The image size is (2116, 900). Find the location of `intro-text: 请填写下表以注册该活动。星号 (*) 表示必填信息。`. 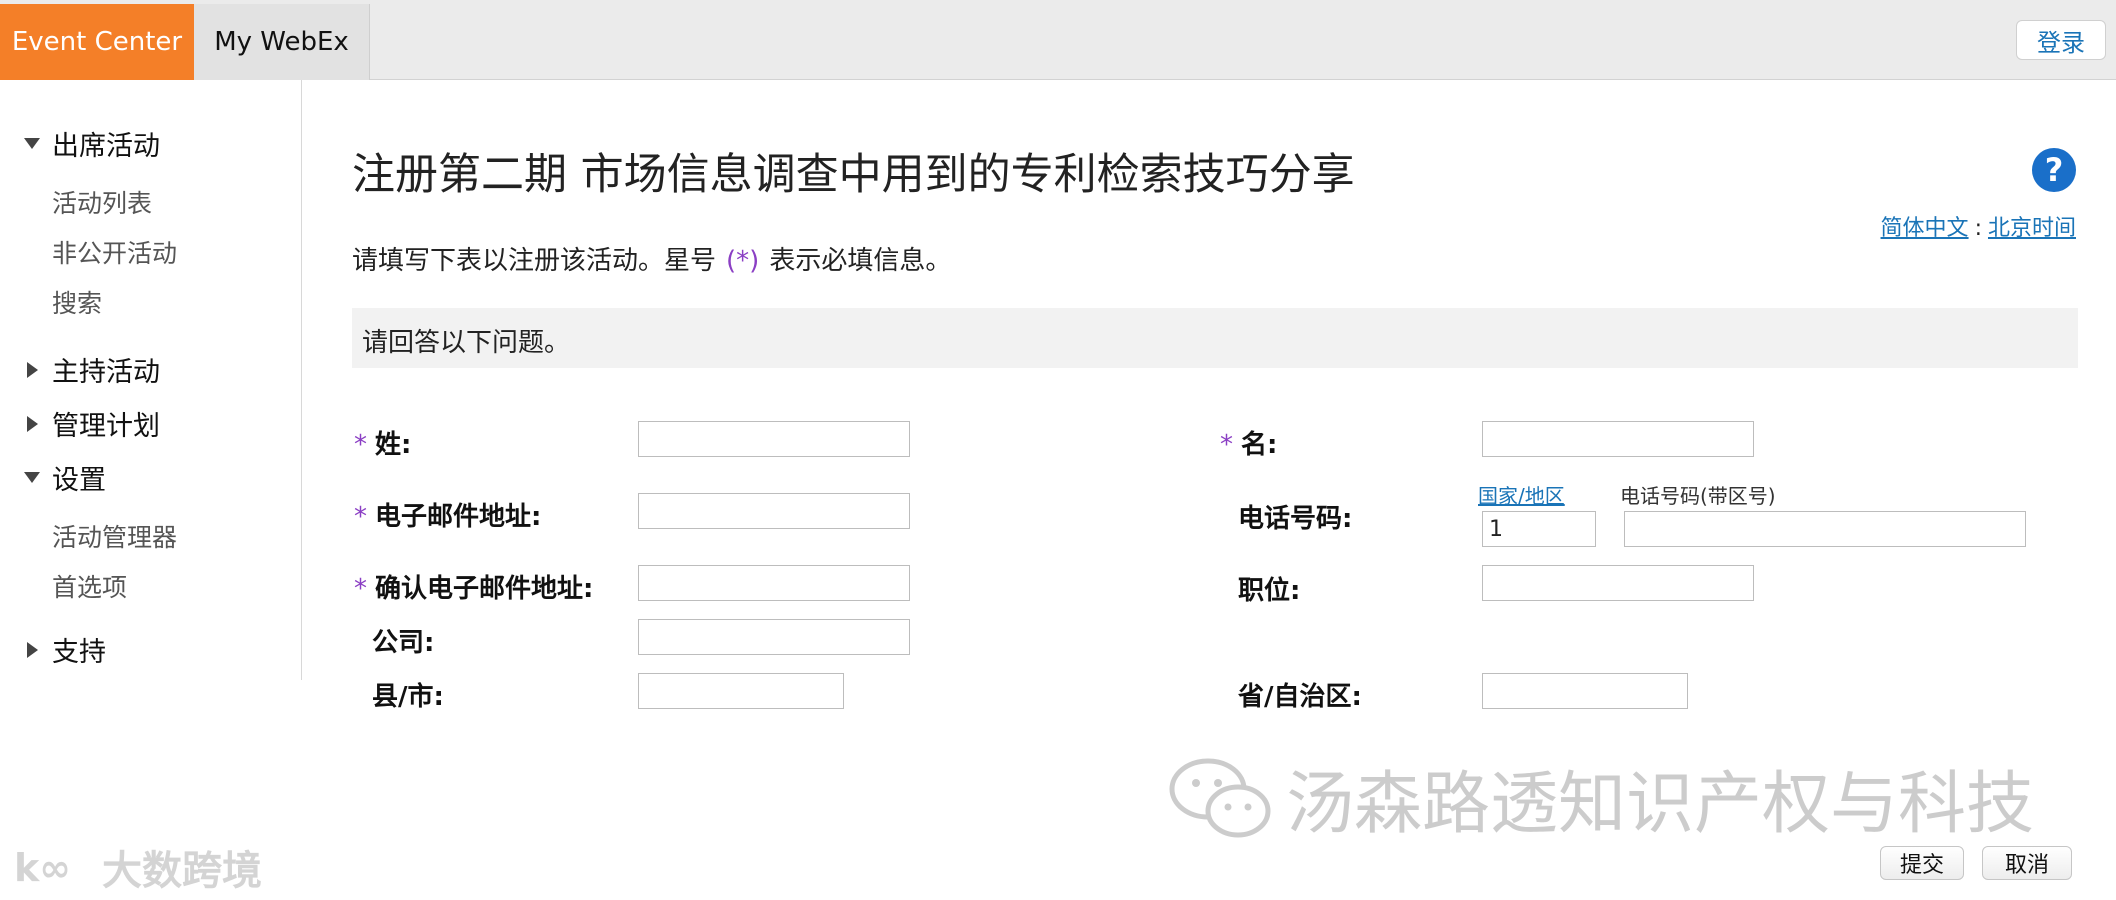

intro-text: 请填写下表以注册该活动。星号 (*) 表示必填信息。 is located at coordinates (651, 258).